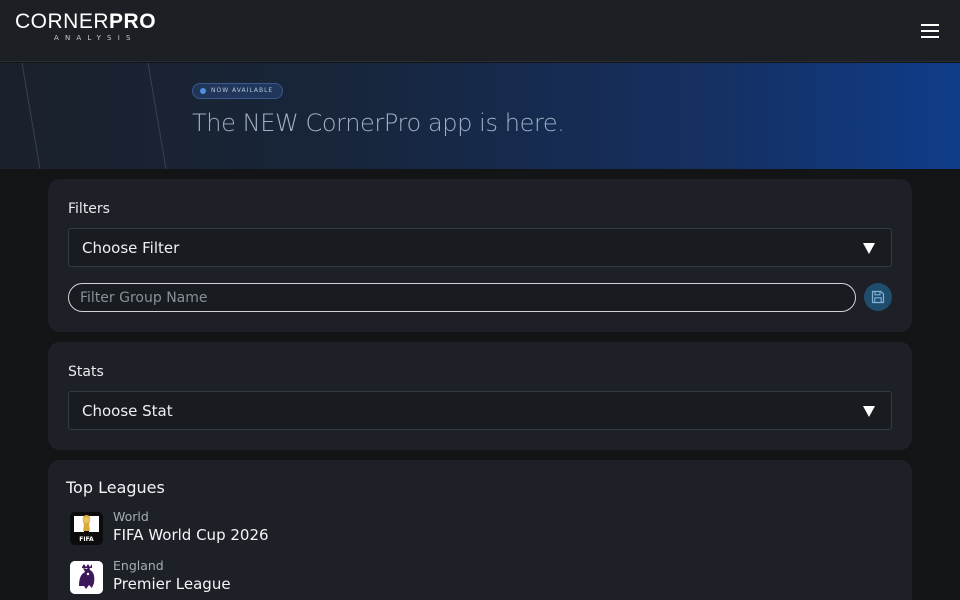  I want to click on cornerpro-logo: CORNERPRO ANALYSIS, so click(90, 29).